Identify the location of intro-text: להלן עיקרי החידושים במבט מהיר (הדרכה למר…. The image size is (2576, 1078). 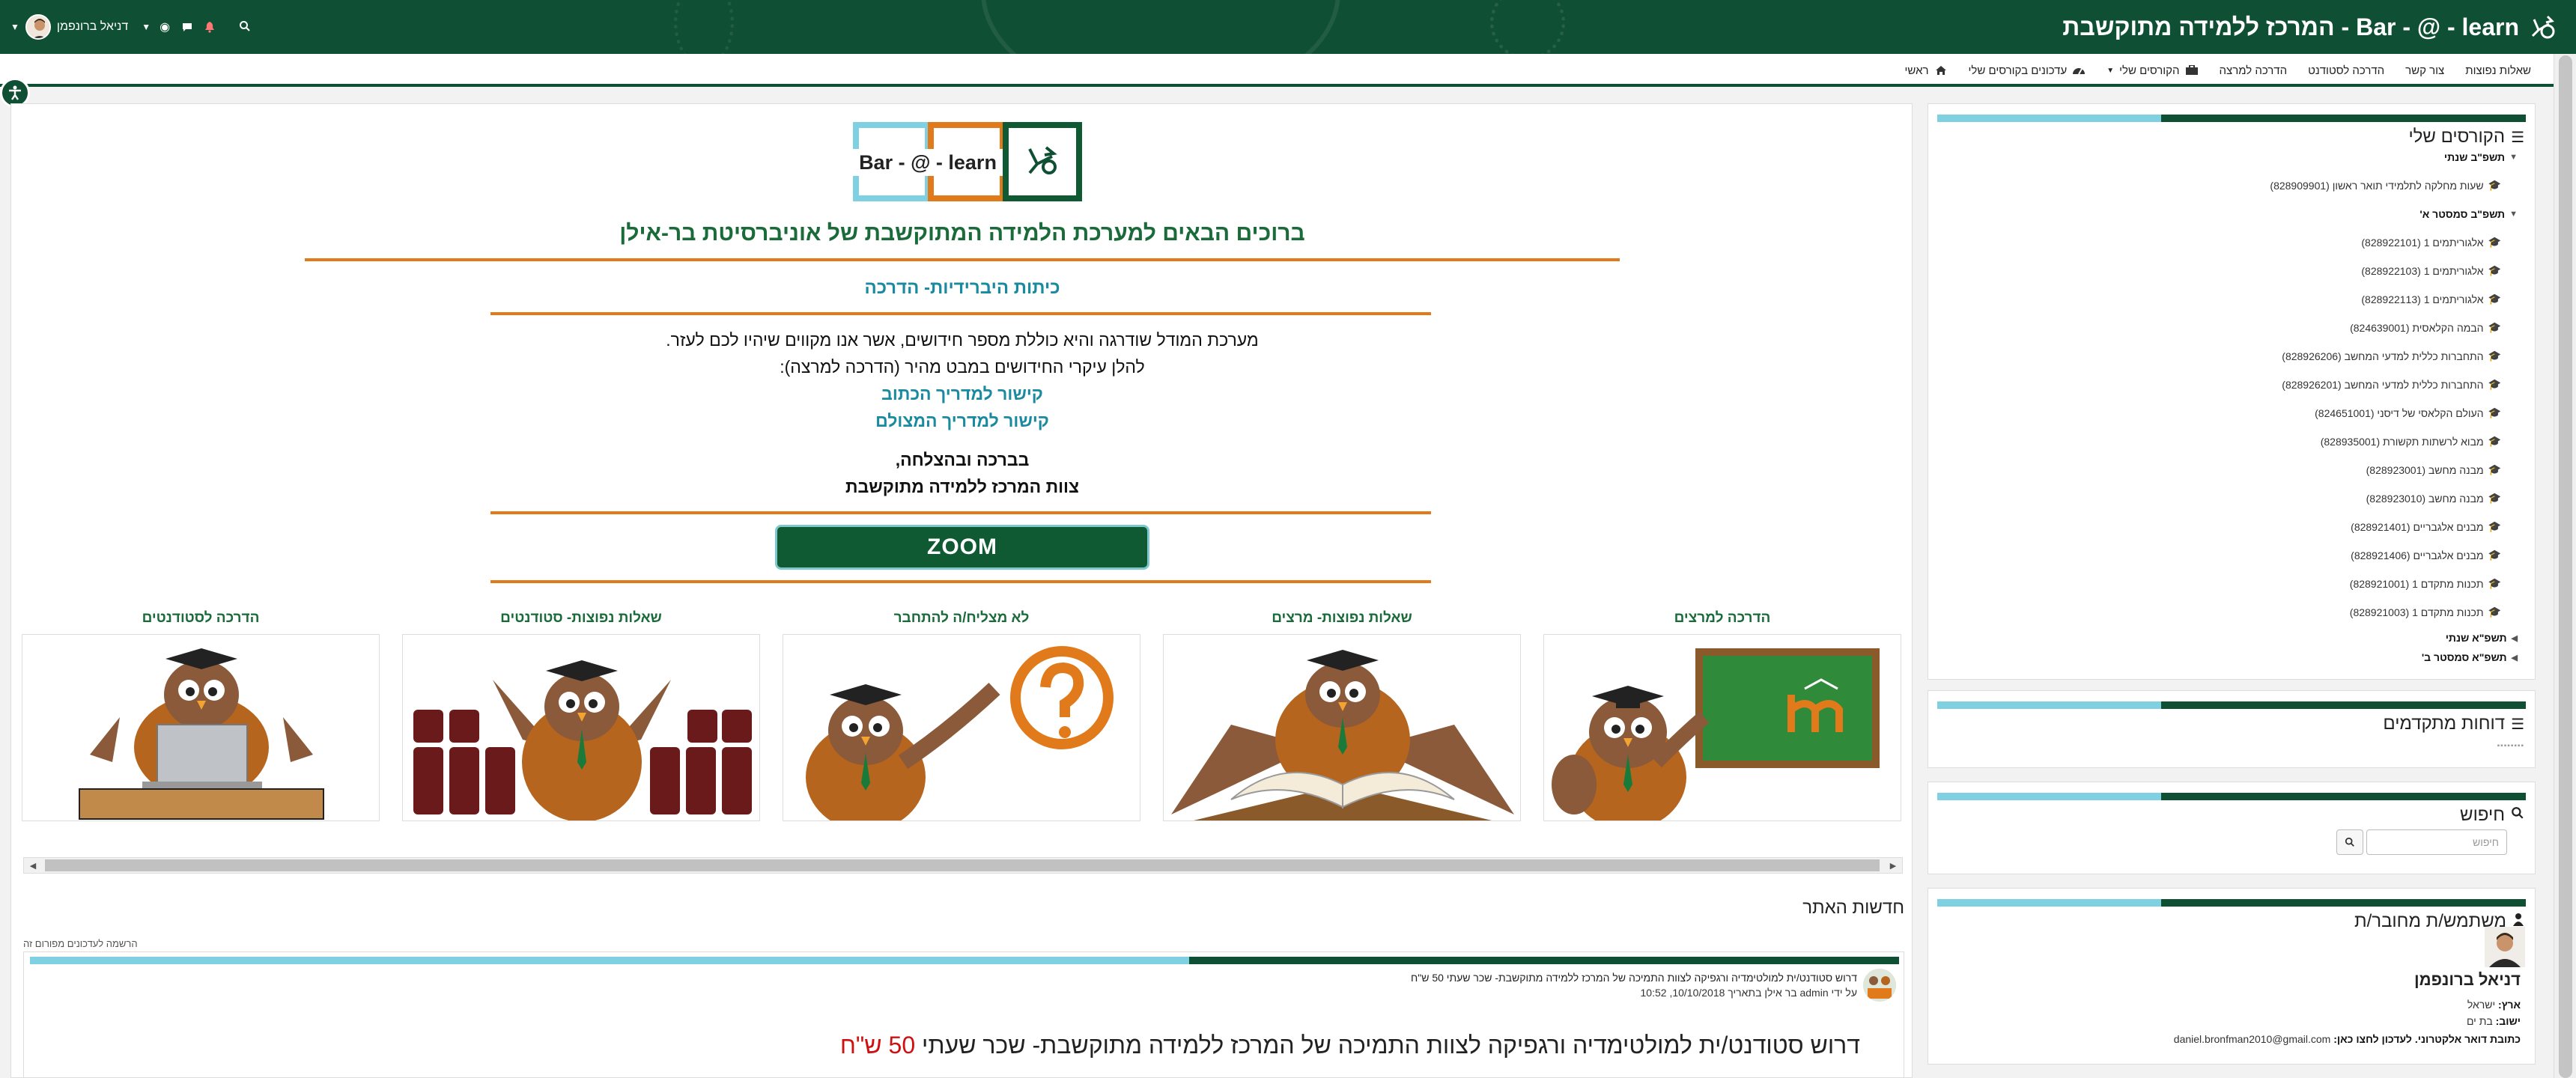
(962, 367).